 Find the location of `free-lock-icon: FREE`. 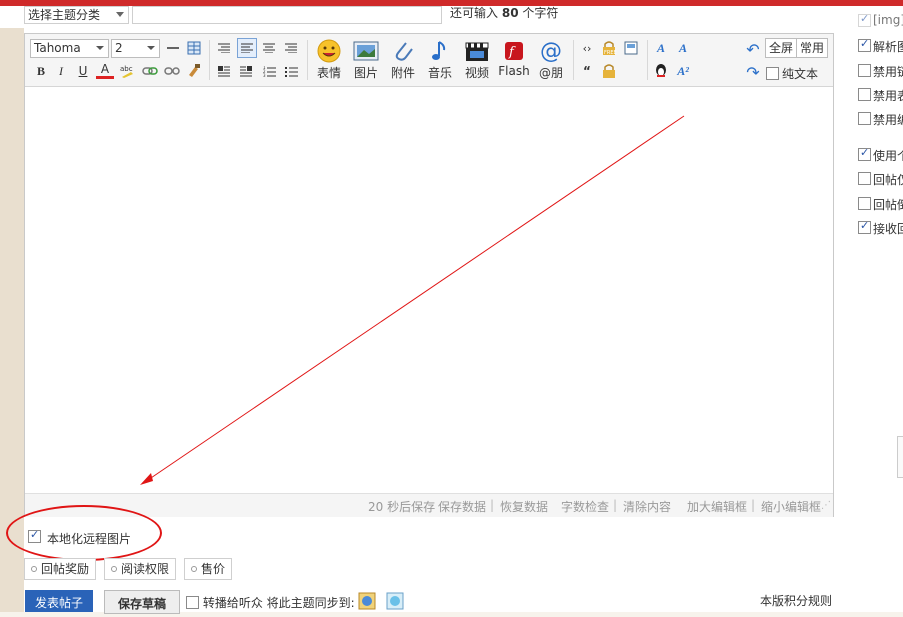

free-lock-icon: FREE is located at coordinates (609, 48).